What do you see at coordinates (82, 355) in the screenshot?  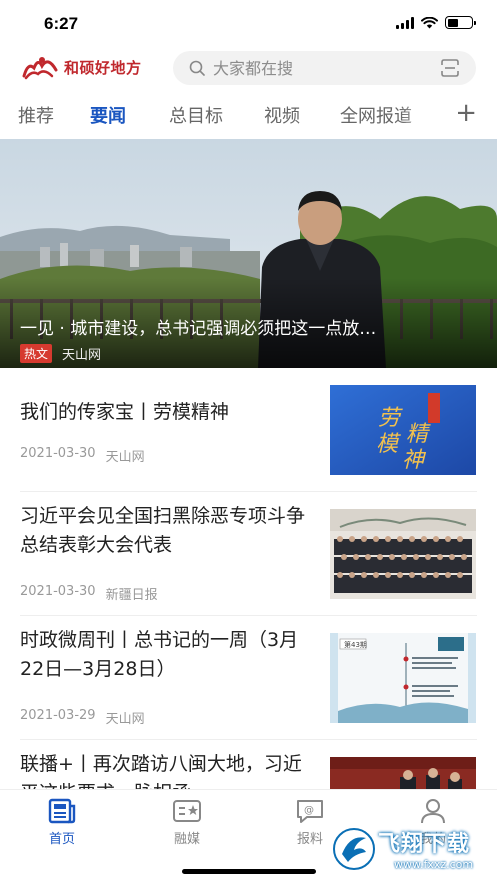 I see `hero-source: 天山网` at bounding box center [82, 355].